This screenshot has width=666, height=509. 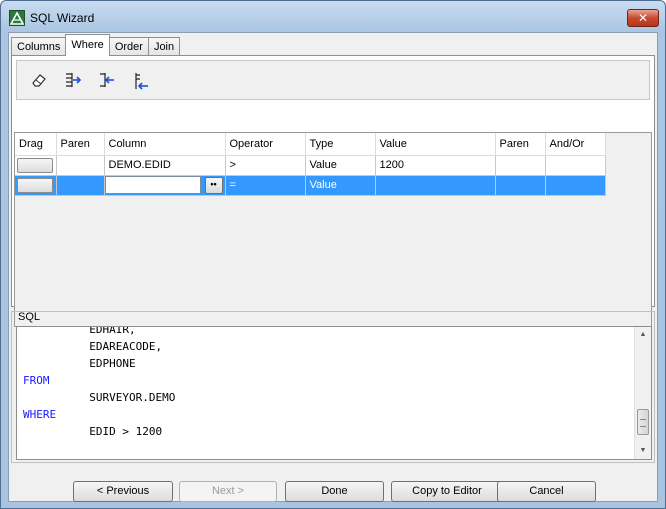 I want to click on header-column: Column, so click(x=165, y=144).